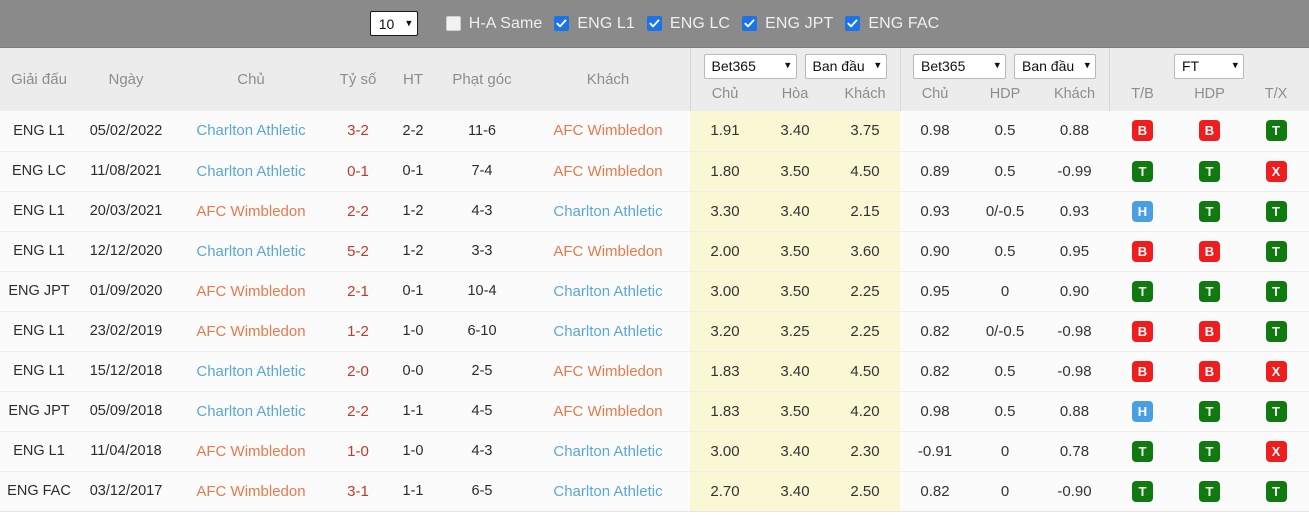  I want to click on cell-corners: 3-3, so click(482, 251).